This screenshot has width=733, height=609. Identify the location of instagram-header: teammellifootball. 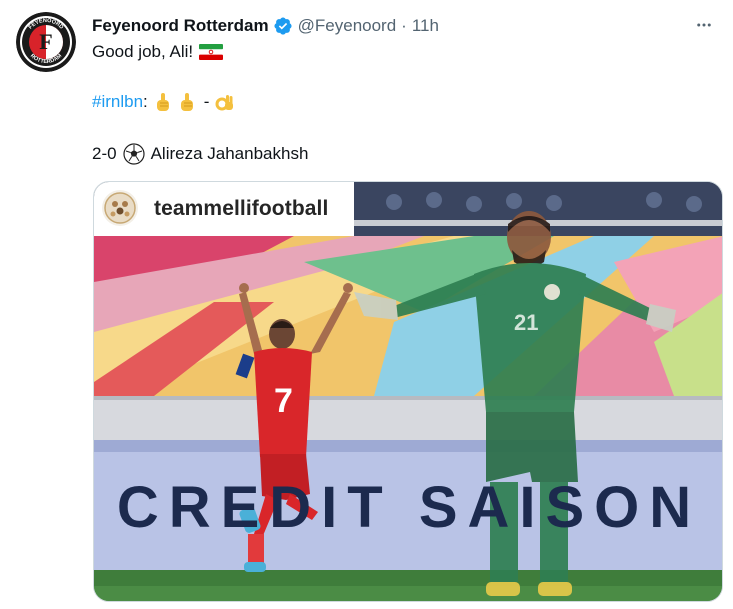
(224, 209).